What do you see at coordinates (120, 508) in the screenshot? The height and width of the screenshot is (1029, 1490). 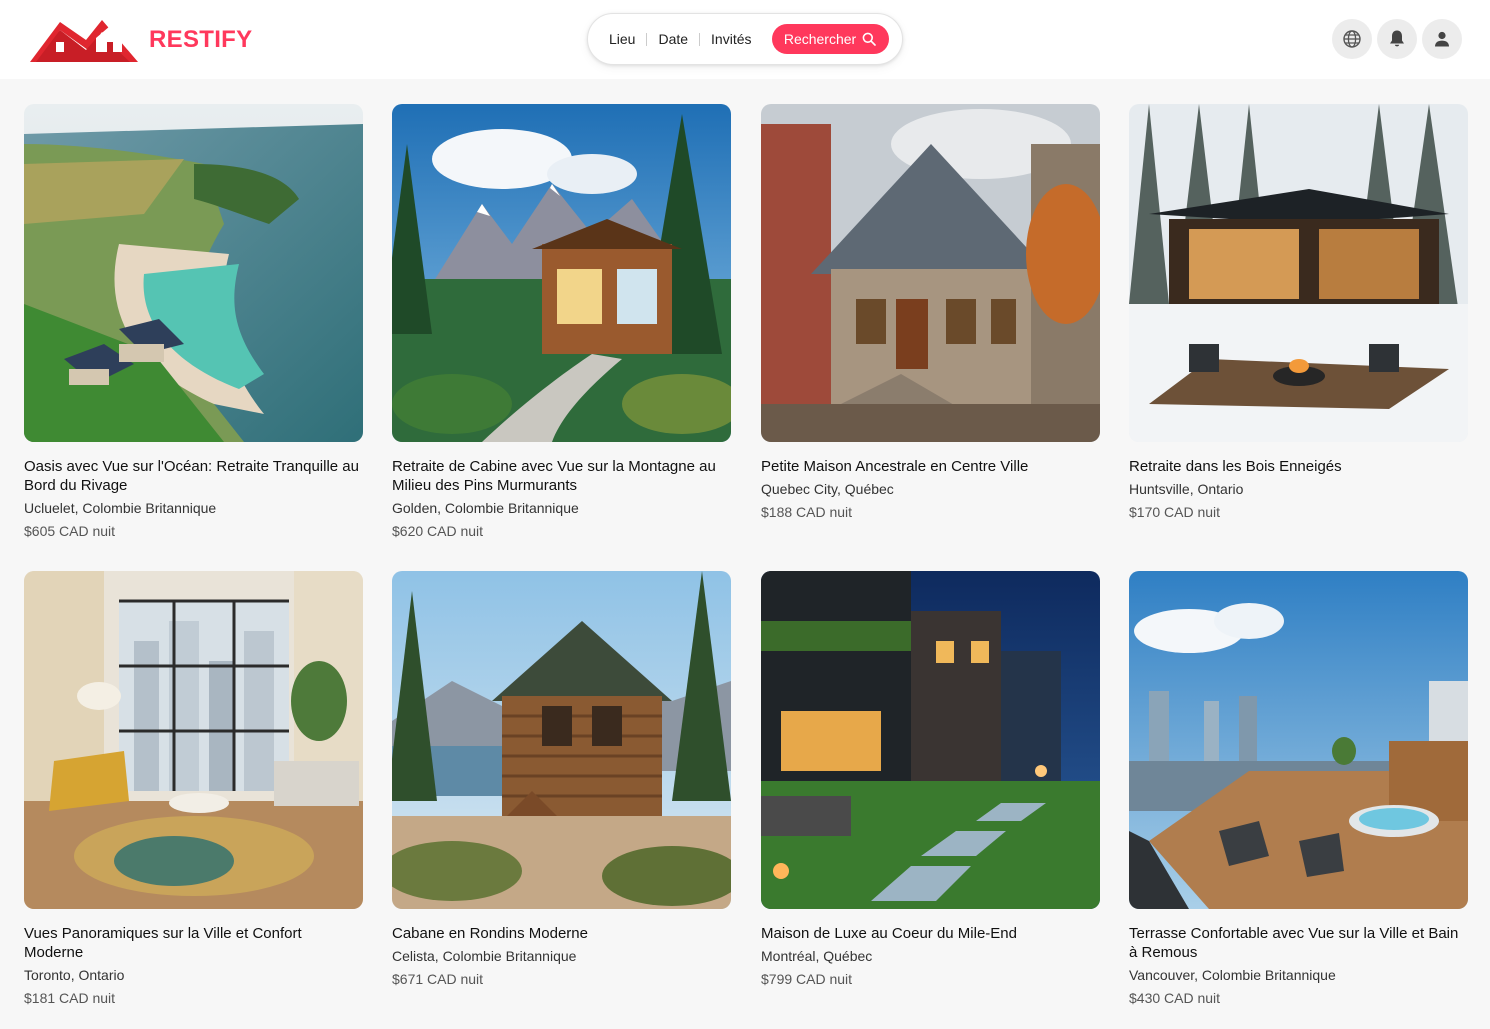 I see `listing-location: Ucluelet, Colombie Britannique` at bounding box center [120, 508].